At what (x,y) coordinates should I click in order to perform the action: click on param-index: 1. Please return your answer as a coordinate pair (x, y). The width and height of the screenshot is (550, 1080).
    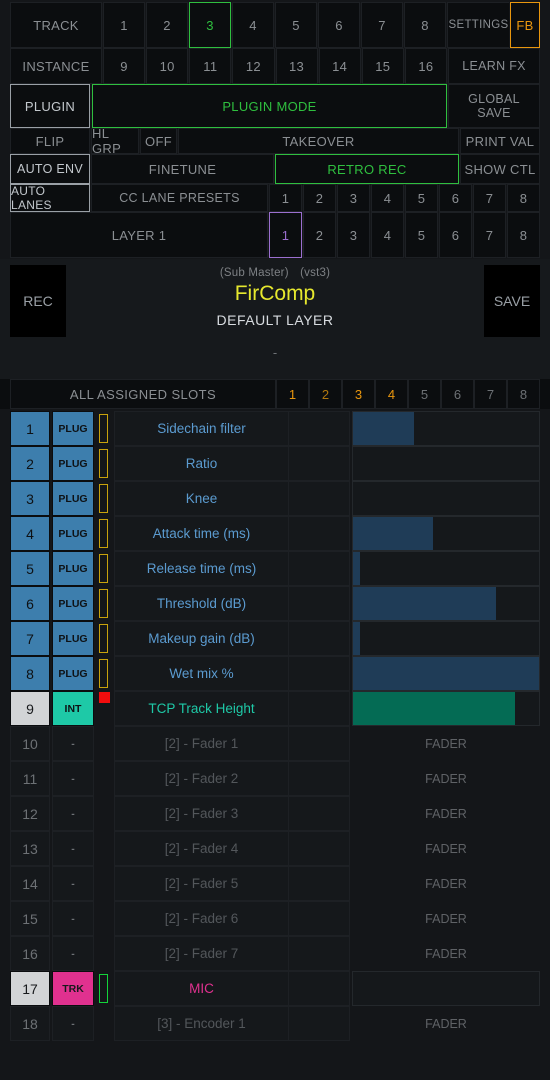
    Looking at the image, I should click on (30, 428).